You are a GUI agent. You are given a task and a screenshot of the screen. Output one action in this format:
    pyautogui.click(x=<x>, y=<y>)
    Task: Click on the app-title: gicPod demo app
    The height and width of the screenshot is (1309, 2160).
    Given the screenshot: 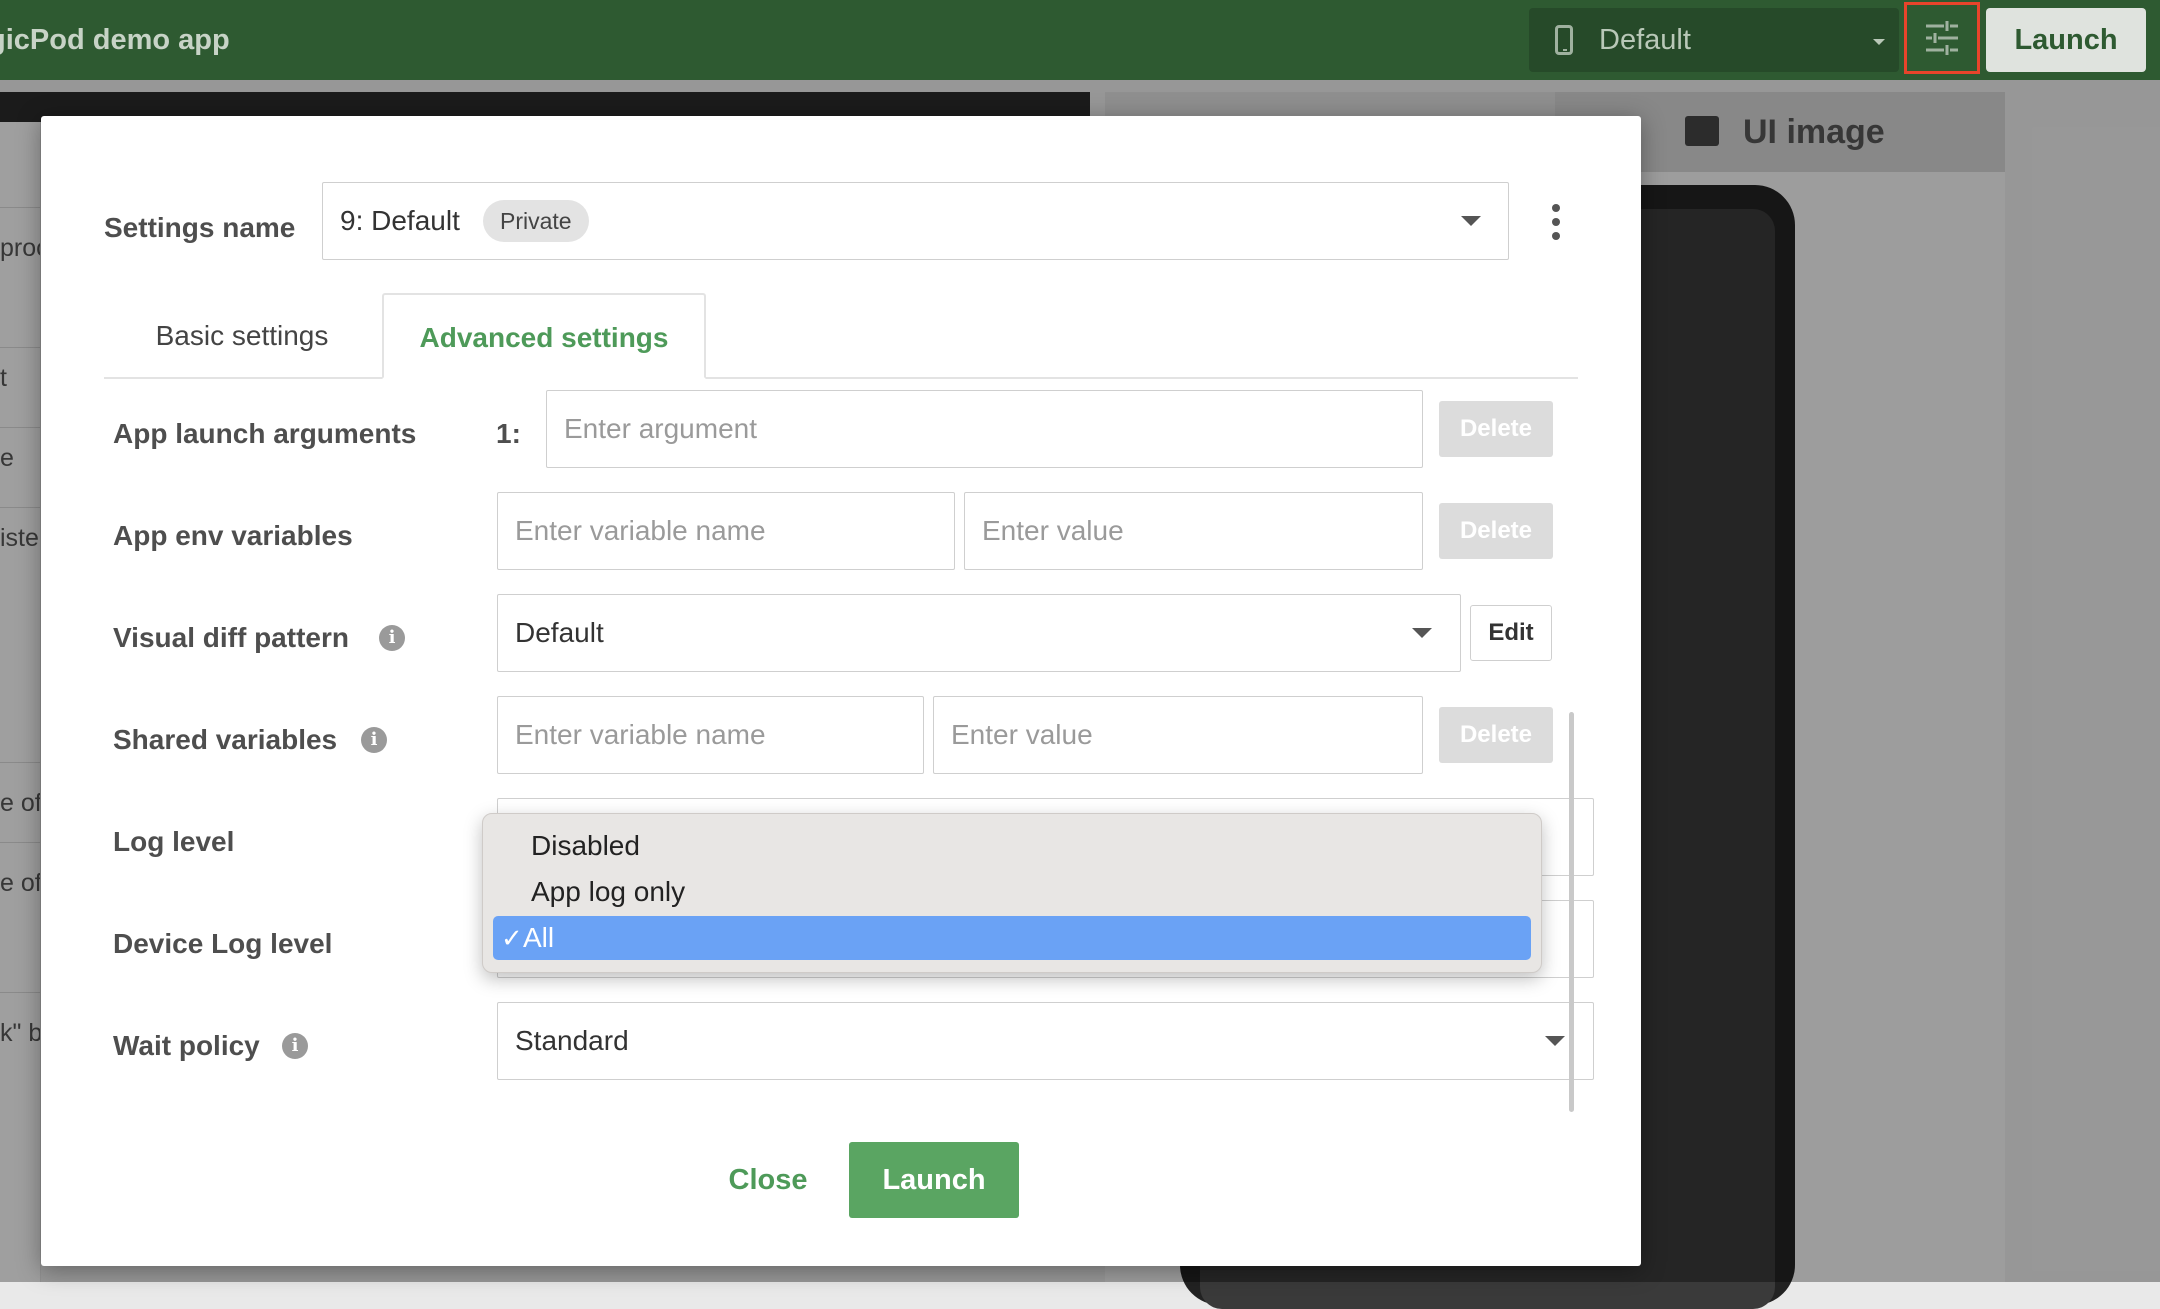 What is the action you would take?
    pyautogui.click(x=115, y=40)
    